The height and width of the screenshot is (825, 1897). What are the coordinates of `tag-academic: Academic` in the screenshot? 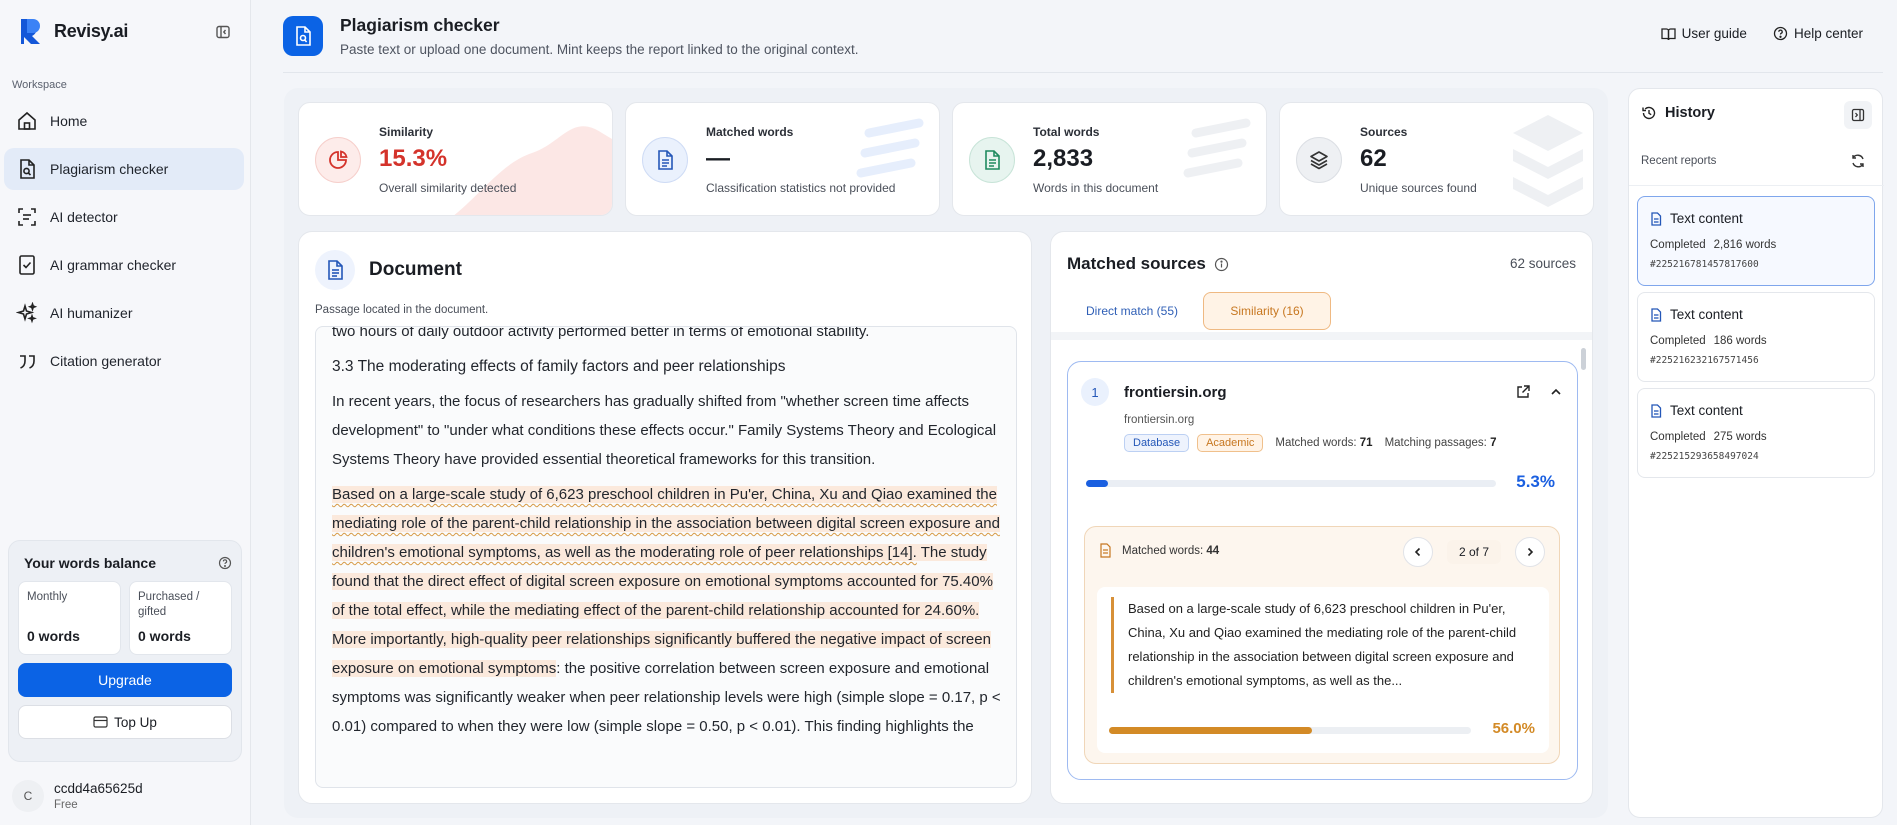 It's located at (1230, 443).